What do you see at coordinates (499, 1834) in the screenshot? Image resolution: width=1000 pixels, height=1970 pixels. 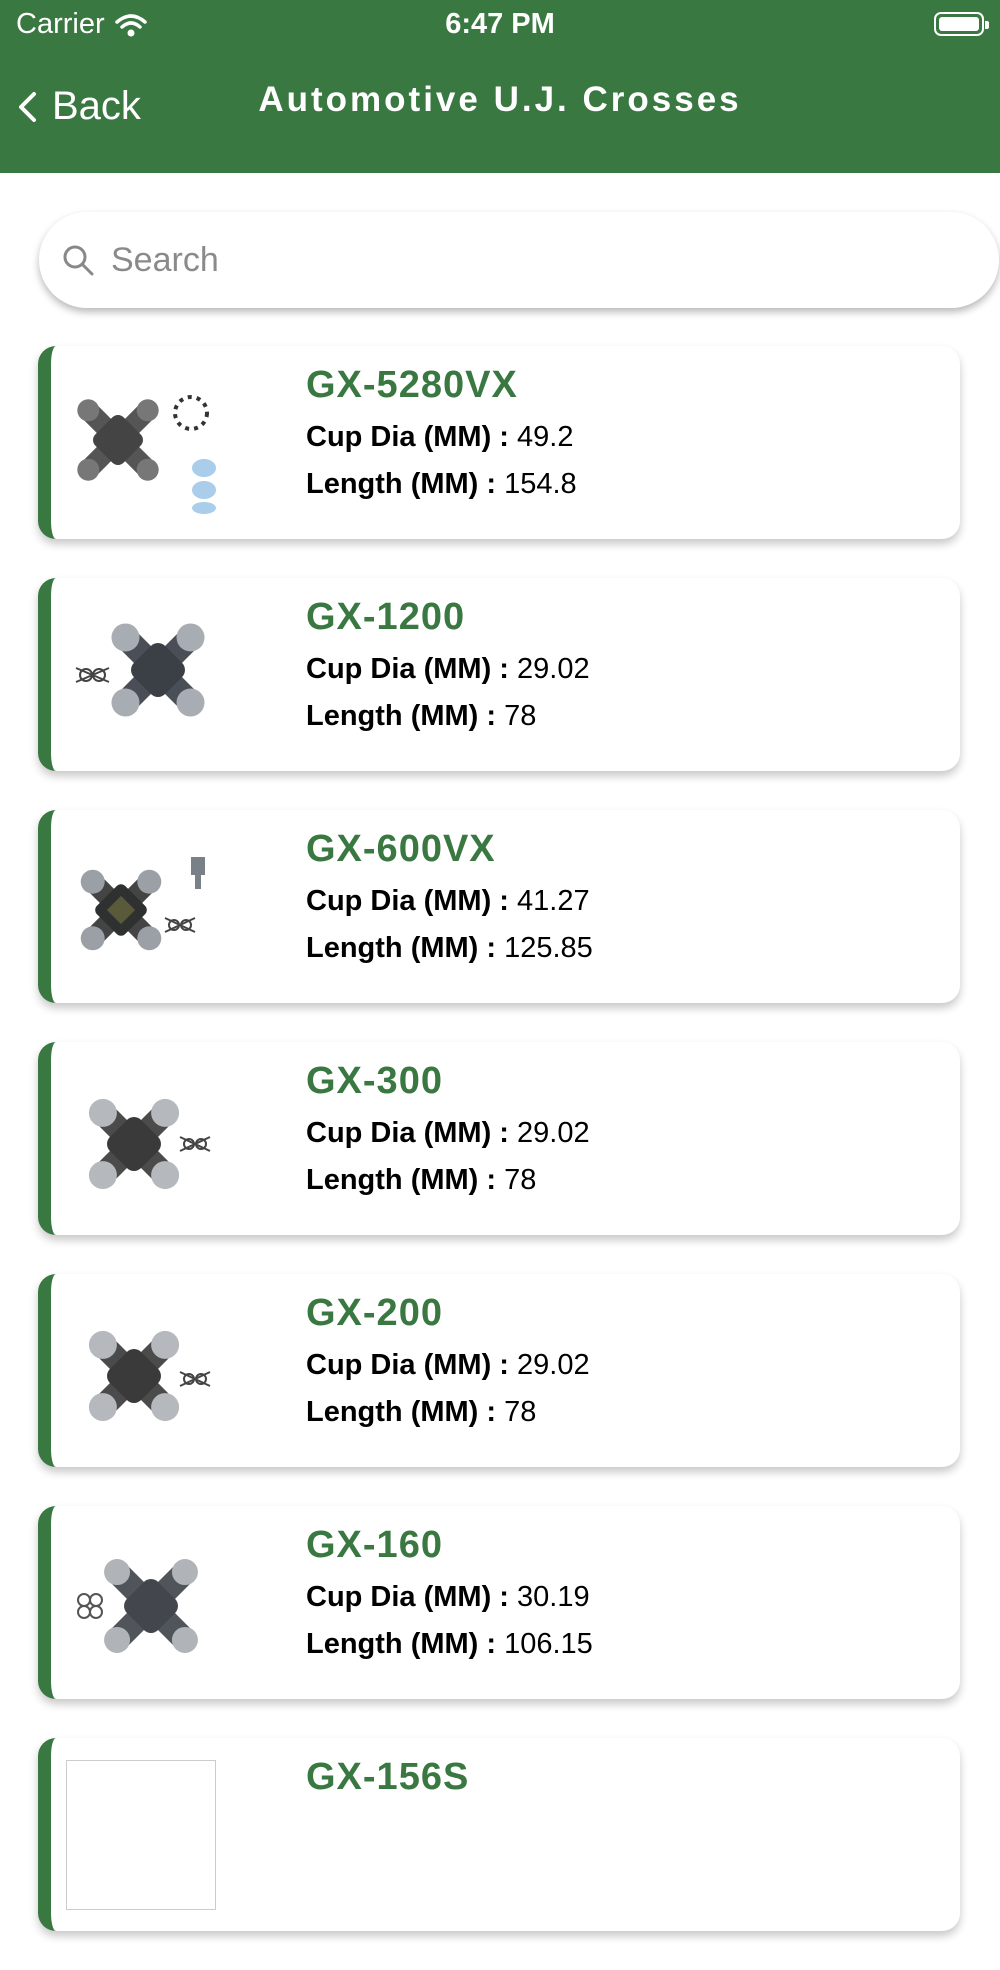 I see `product-card: GX-156S` at bounding box center [499, 1834].